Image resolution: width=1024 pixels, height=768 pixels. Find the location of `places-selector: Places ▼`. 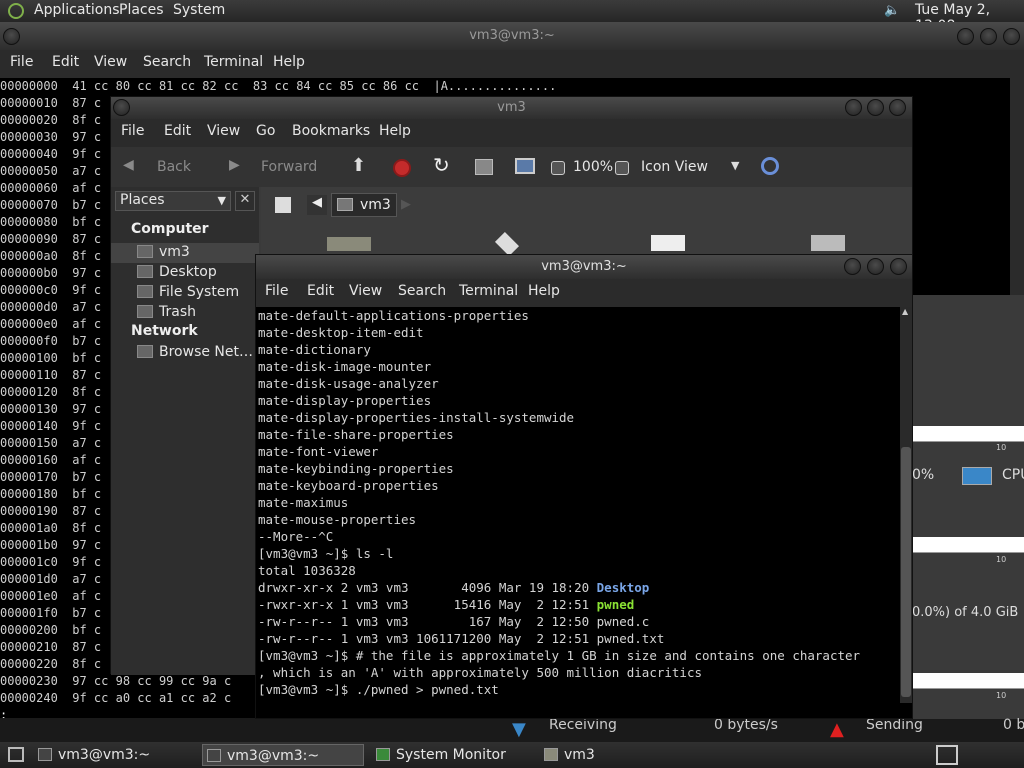

places-selector: Places ▼ is located at coordinates (173, 201).